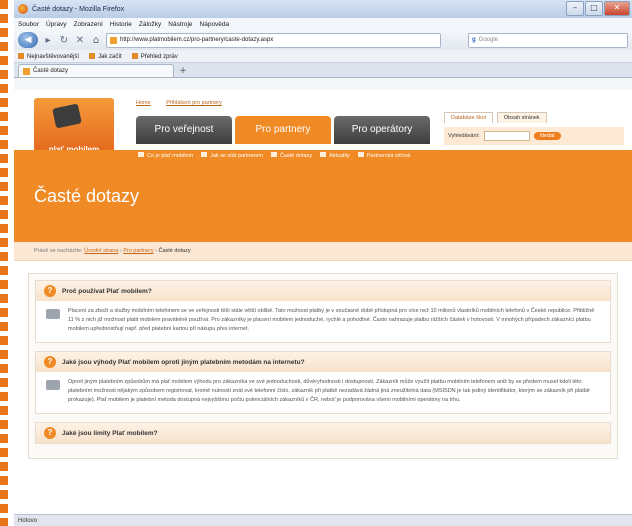 The image size is (632, 526). What do you see at coordinates (87, 196) in the screenshot?
I see `page-title: Časté dotazy` at bounding box center [87, 196].